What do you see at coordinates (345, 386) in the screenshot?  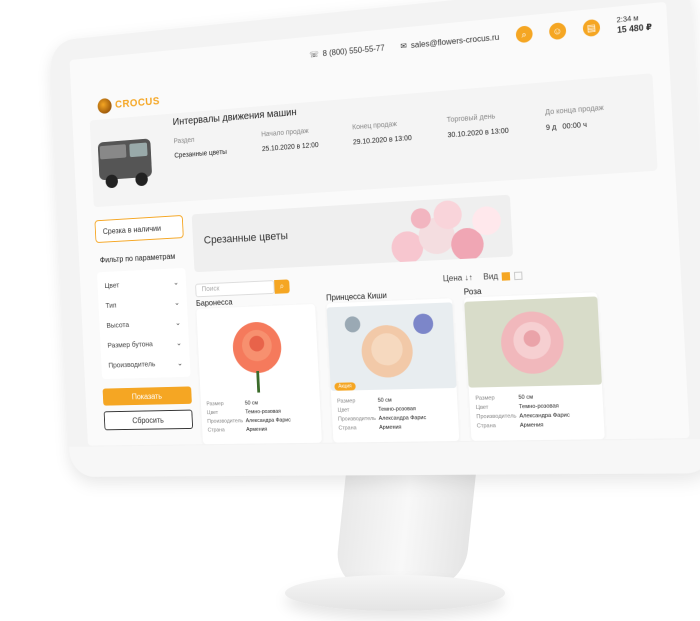 I see `promo-badge: Акция` at bounding box center [345, 386].